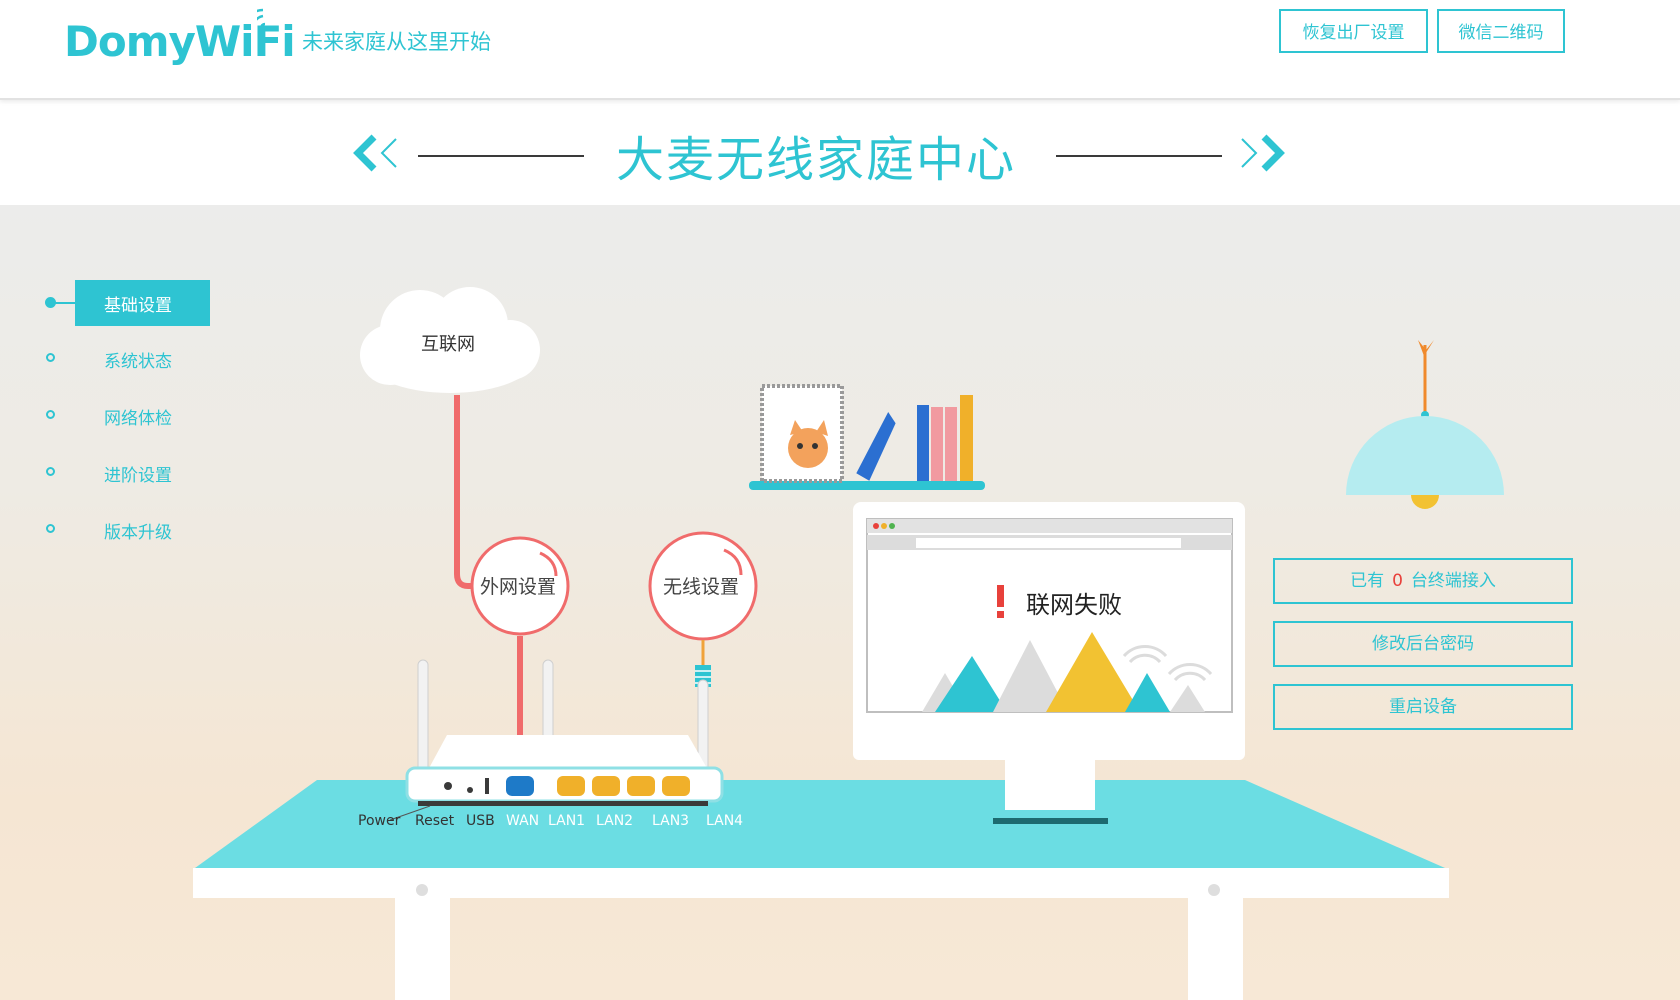 This screenshot has width=1680, height=1000. Describe the element at coordinates (138, 476) in the screenshot. I see `nav-label: 进阶设置` at that location.